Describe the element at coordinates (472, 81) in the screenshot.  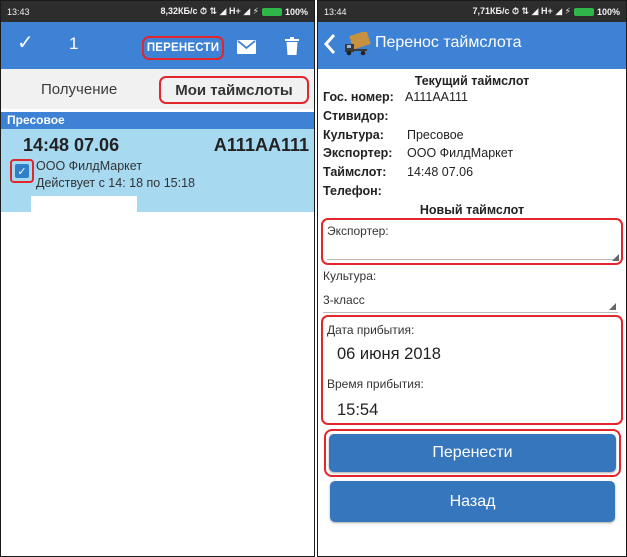
I see `current-timeslot-title: Текущий таймслот` at that location.